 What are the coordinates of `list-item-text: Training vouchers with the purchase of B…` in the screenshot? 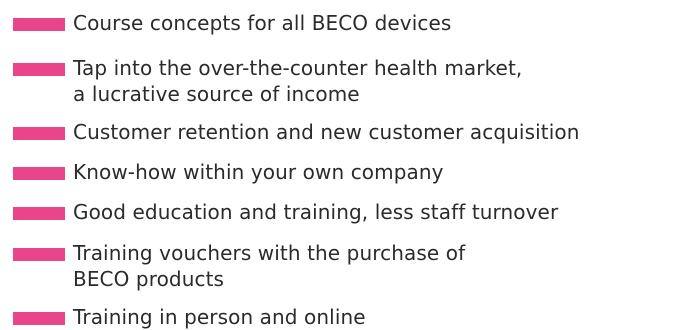 It's located at (269, 266).